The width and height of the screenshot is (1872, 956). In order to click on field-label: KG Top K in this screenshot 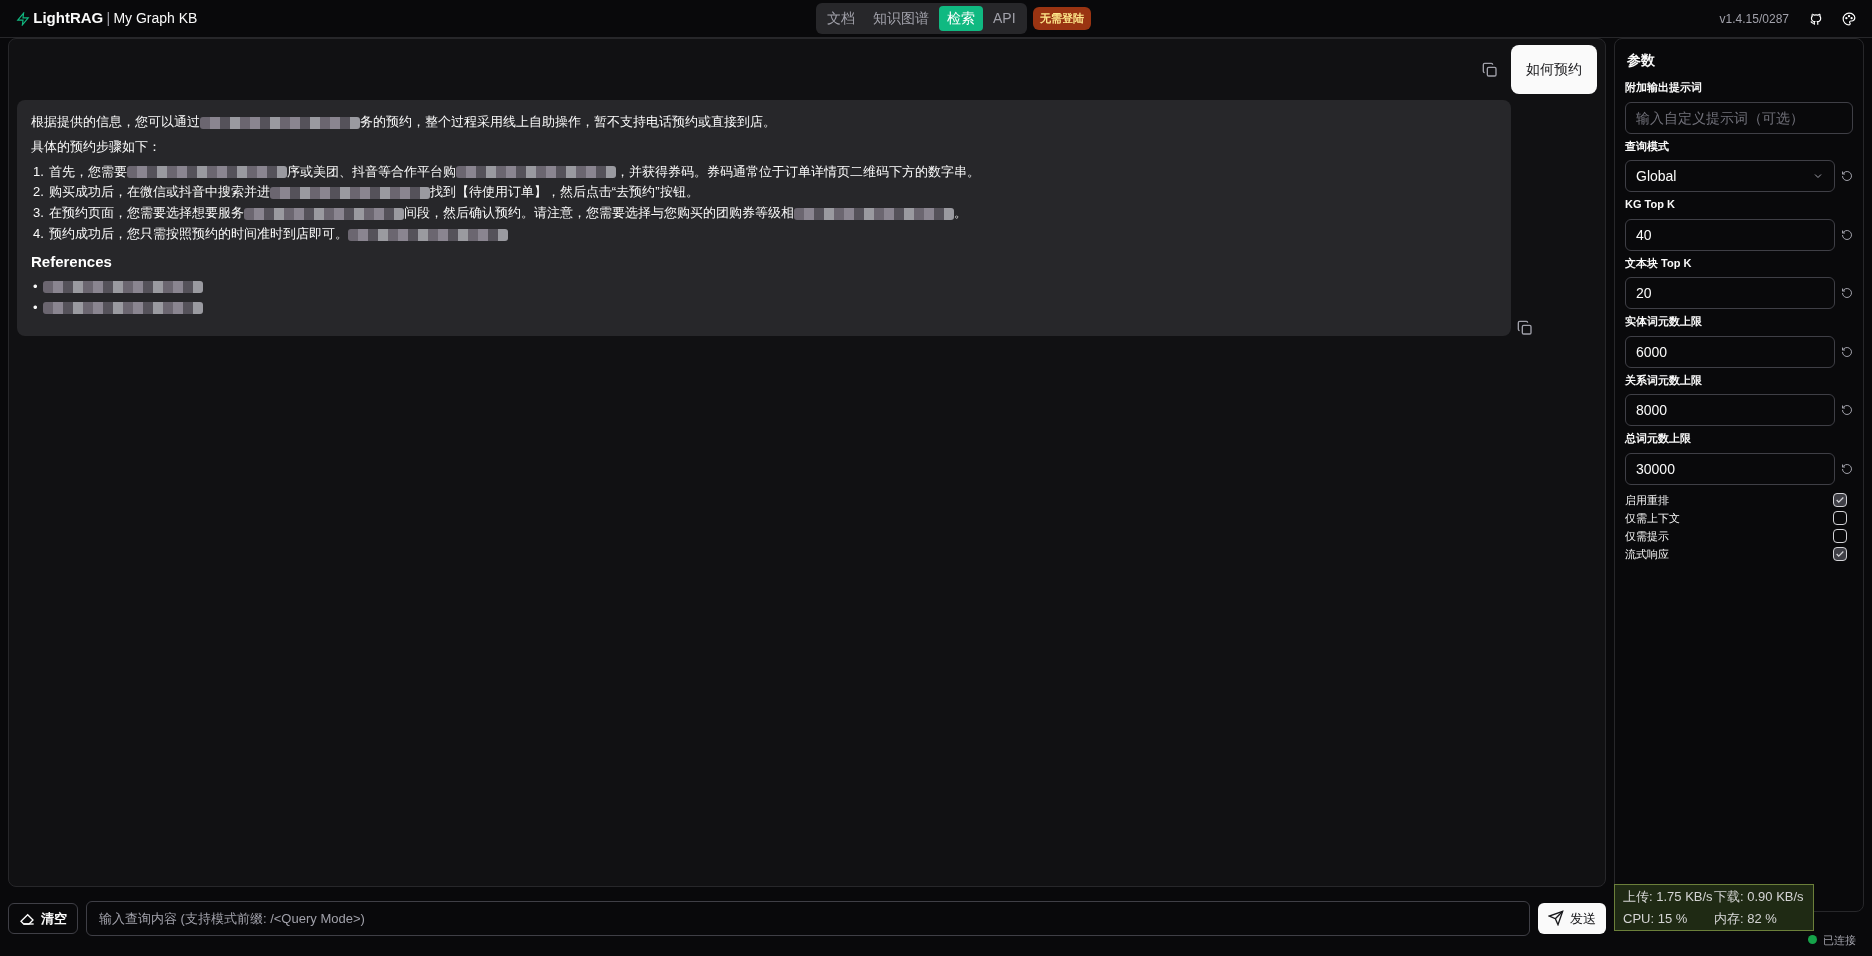, I will do `click(1650, 204)`.